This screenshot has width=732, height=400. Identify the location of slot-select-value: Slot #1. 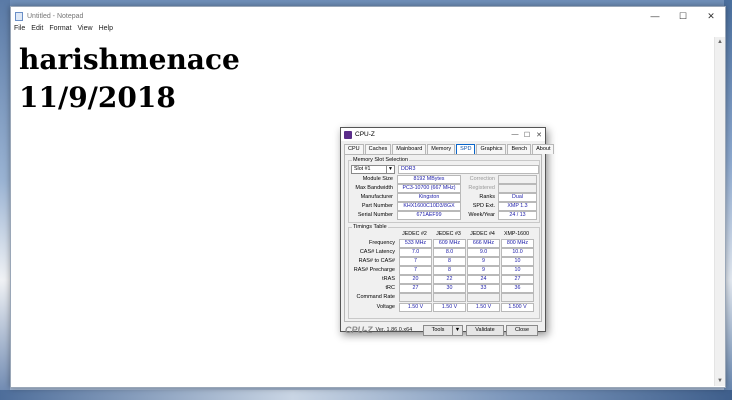
(362, 169).